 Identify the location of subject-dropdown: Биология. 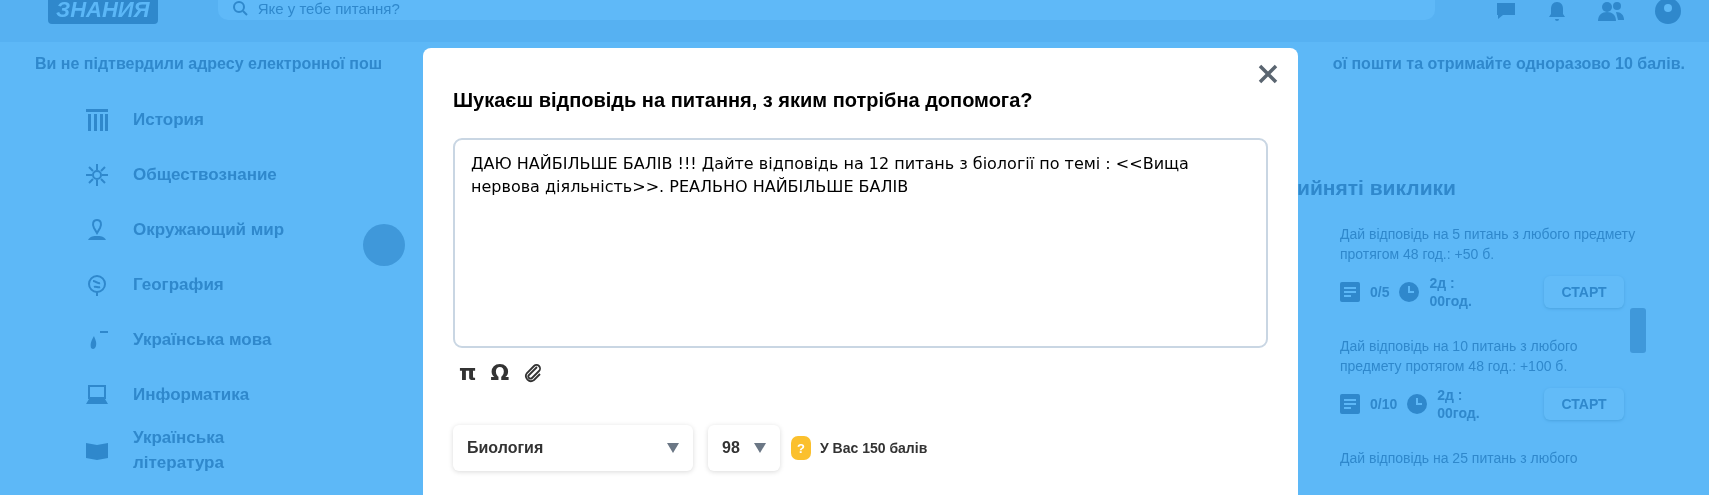
(573, 448).